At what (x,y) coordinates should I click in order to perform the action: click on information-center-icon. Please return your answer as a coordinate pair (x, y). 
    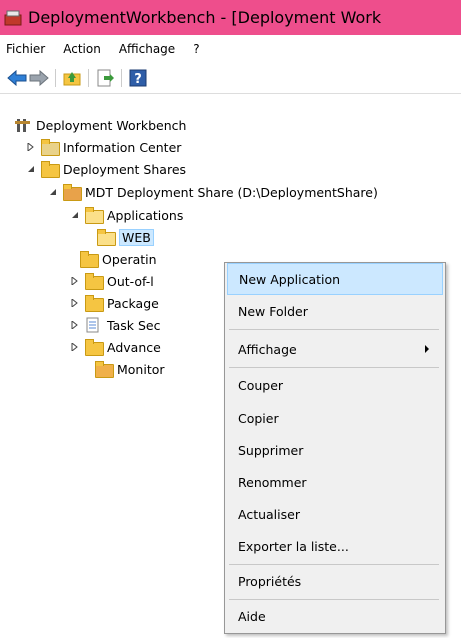
    Looking at the image, I should click on (50, 147).